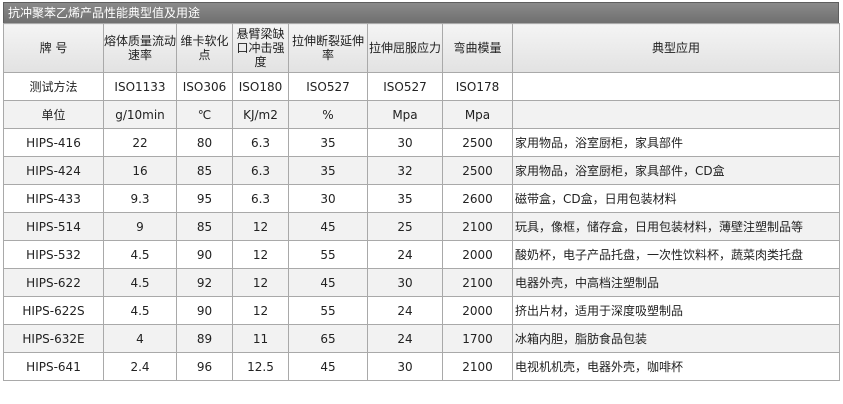 The width and height of the screenshot is (843, 404). Describe the element at coordinates (53, 310) in the screenshot. I see `cell-grade: HIPS-622S` at that location.